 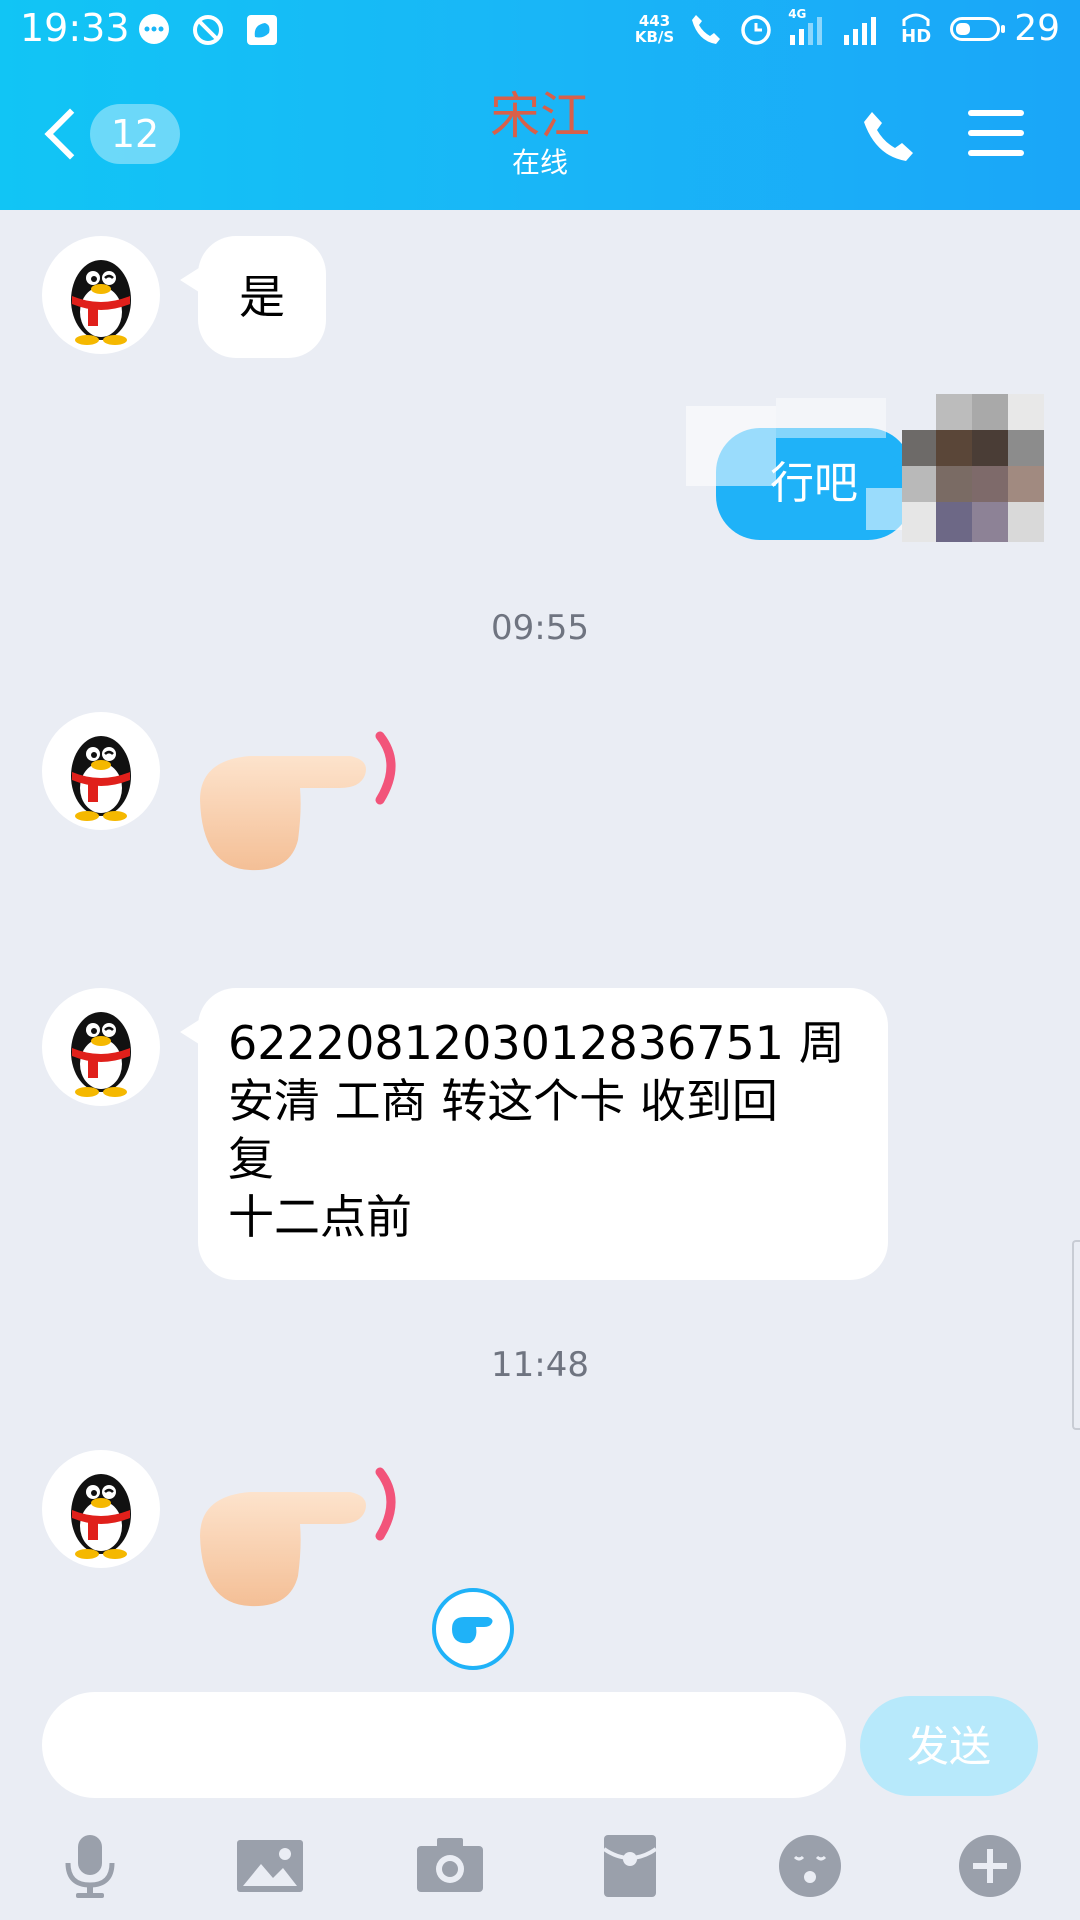 I want to click on emoji-button, so click(x=810, y=1866).